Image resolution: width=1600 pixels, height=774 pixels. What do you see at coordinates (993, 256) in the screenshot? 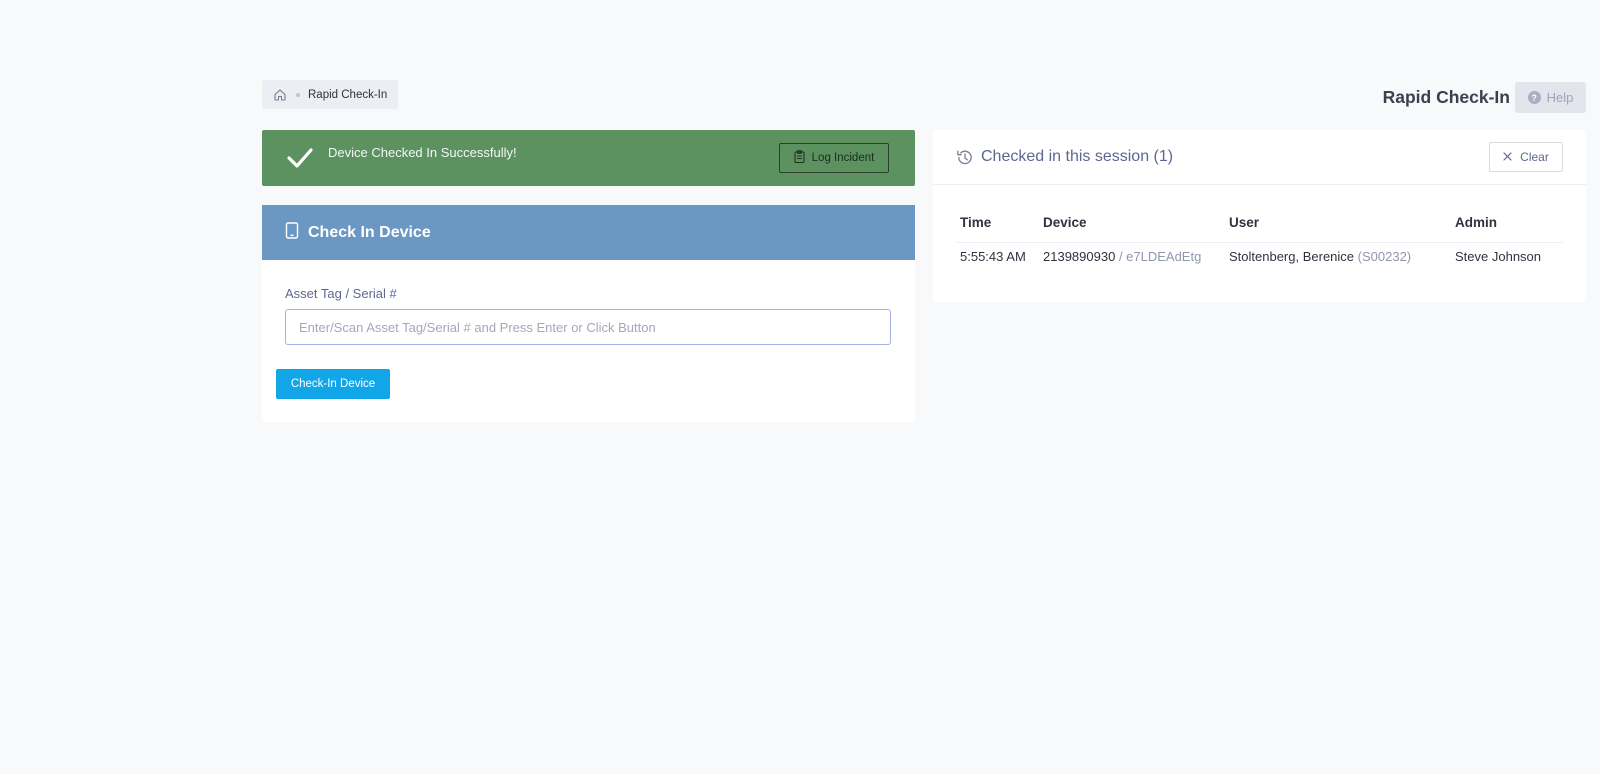
I see `cell-time: 5:55:43 AM` at bounding box center [993, 256].